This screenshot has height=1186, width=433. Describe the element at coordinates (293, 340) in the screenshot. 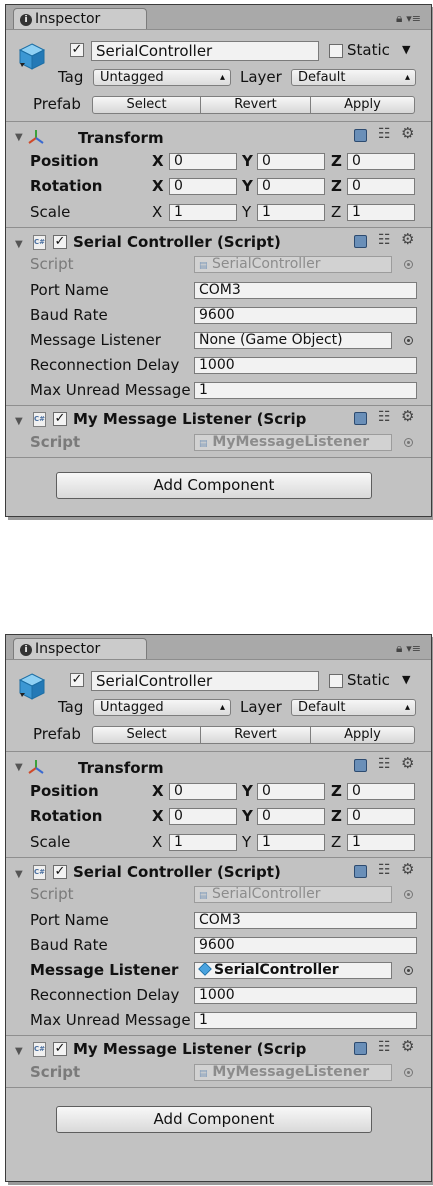

I see `message-listener-field: None (Game Object)` at that location.